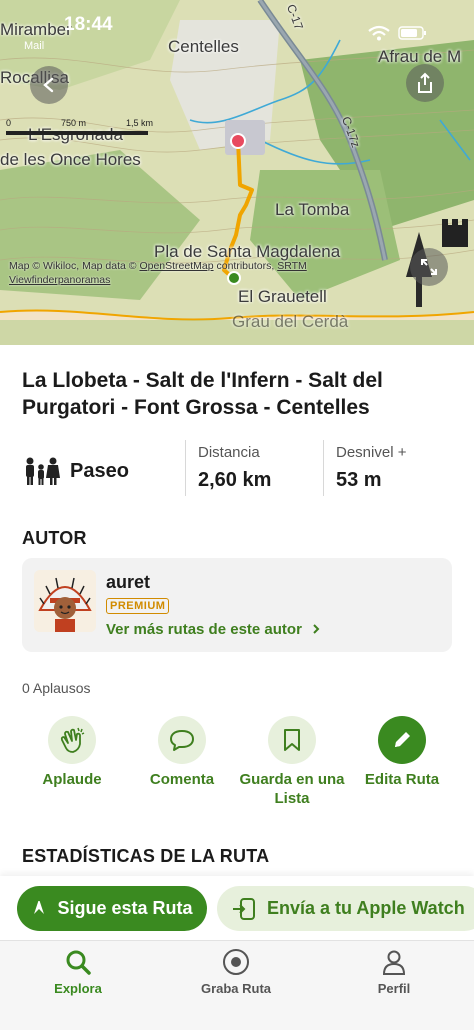 Image resolution: width=474 pixels, height=1030 pixels. Describe the element at coordinates (402, 779) in the screenshot. I see `edit-route-label: Edita Ruta` at that location.